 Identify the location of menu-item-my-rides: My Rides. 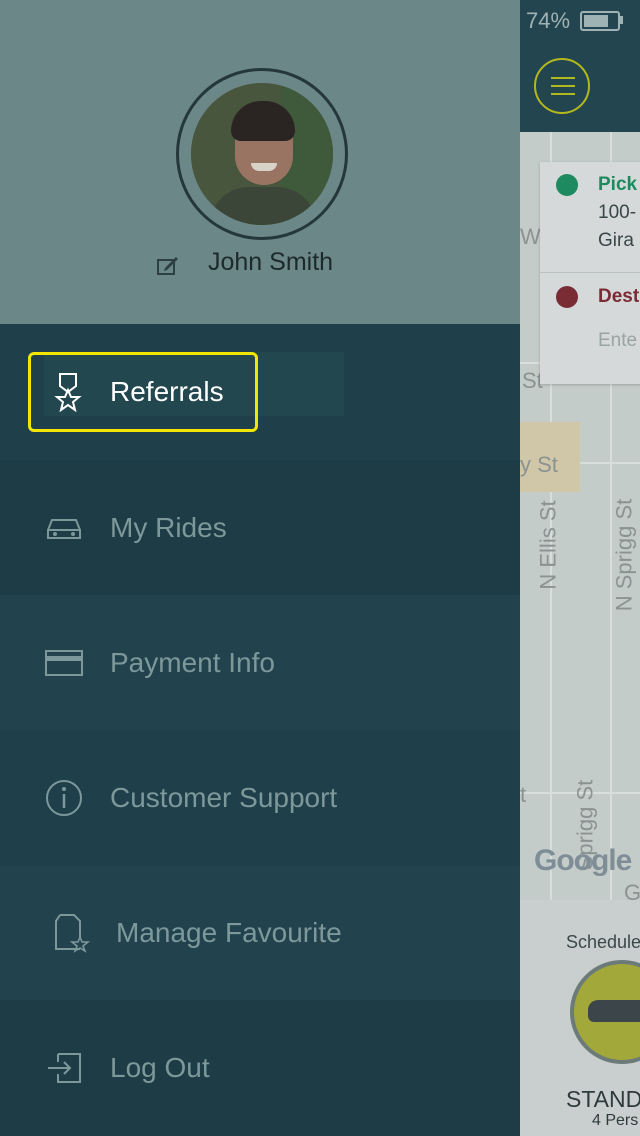
(260, 528).